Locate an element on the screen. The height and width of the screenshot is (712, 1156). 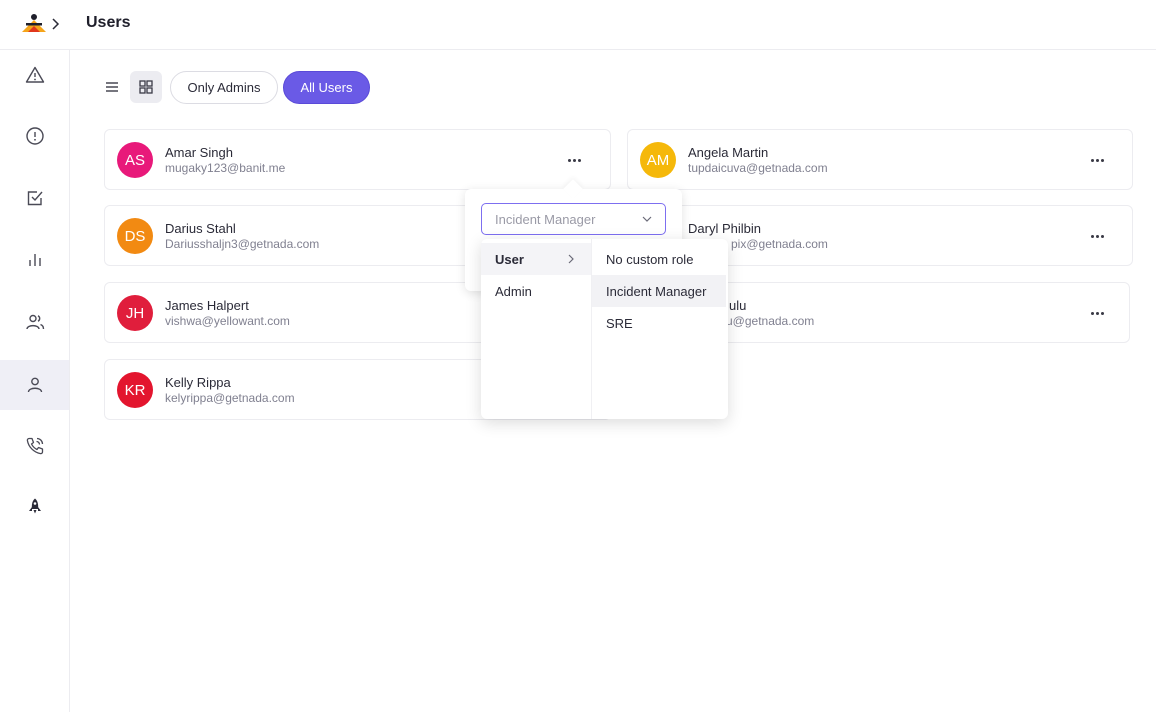
role-option-admin: Admin is located at coordinates (536, 291).